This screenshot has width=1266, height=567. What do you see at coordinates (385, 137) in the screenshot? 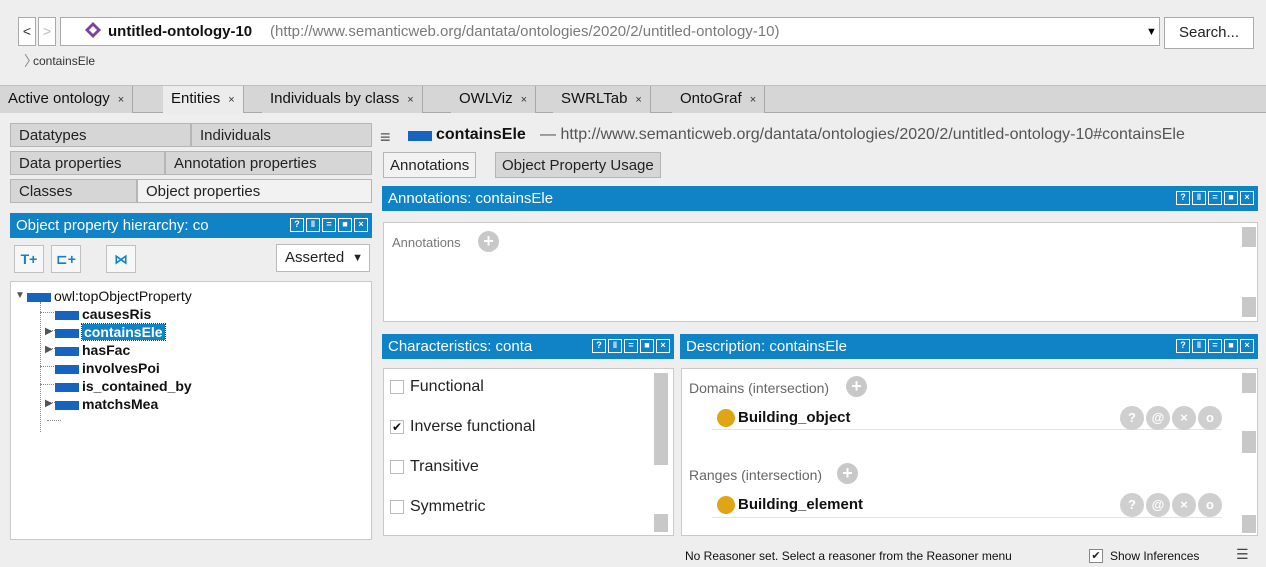
I see `menu-icon: ≡` at bounding box center [385, 137].